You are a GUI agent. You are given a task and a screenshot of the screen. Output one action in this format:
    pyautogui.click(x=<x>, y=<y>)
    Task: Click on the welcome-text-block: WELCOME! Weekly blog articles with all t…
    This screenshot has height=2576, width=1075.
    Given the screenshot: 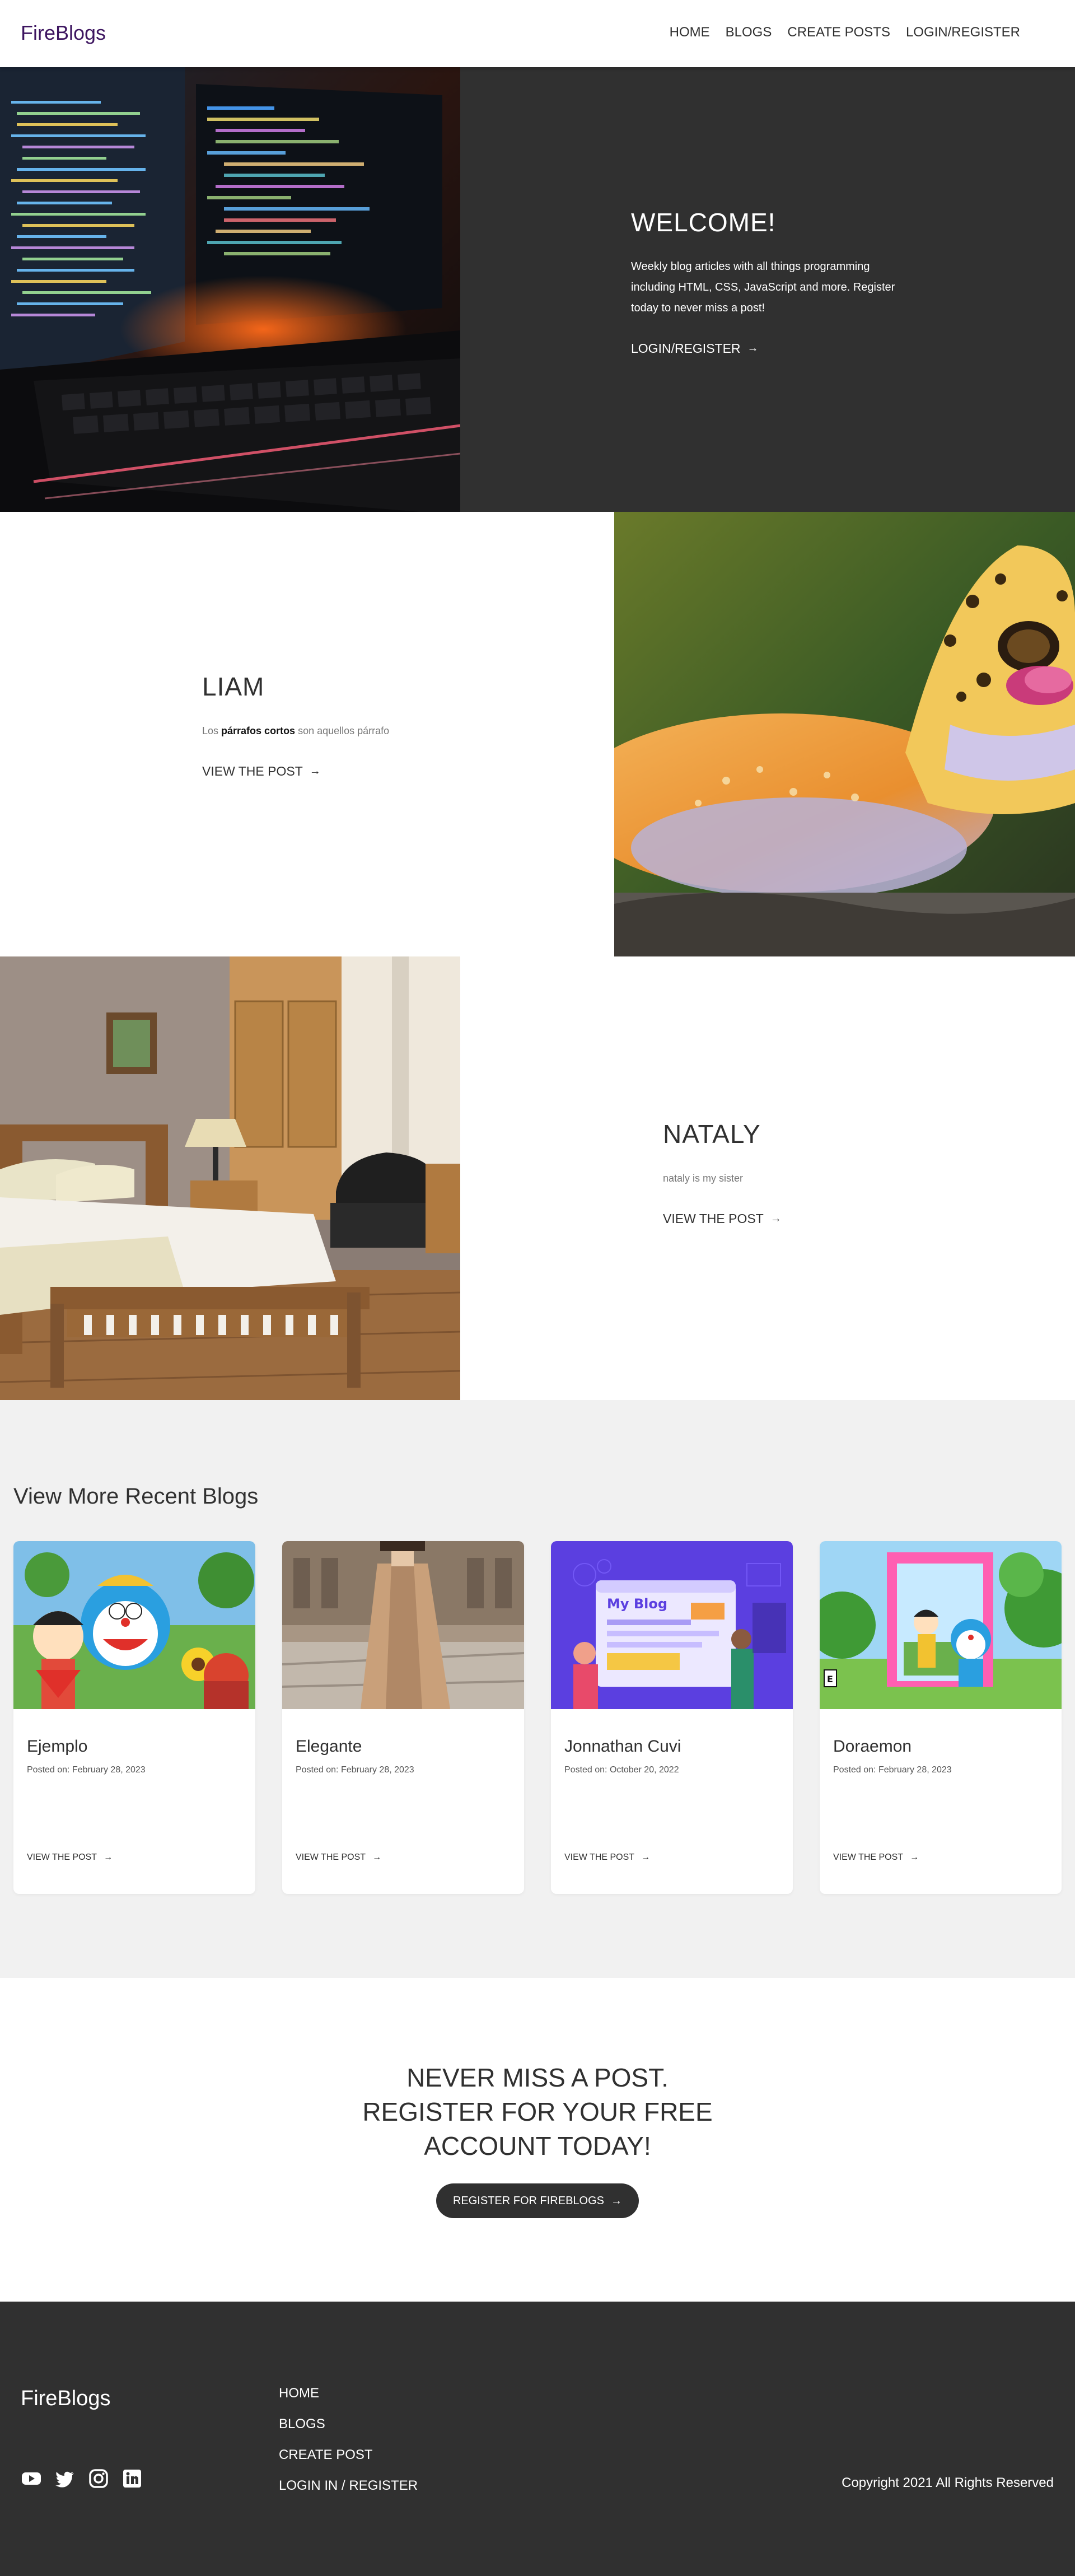 What is the action you would take?
    pyautogui.click(x=771, y=282)
    